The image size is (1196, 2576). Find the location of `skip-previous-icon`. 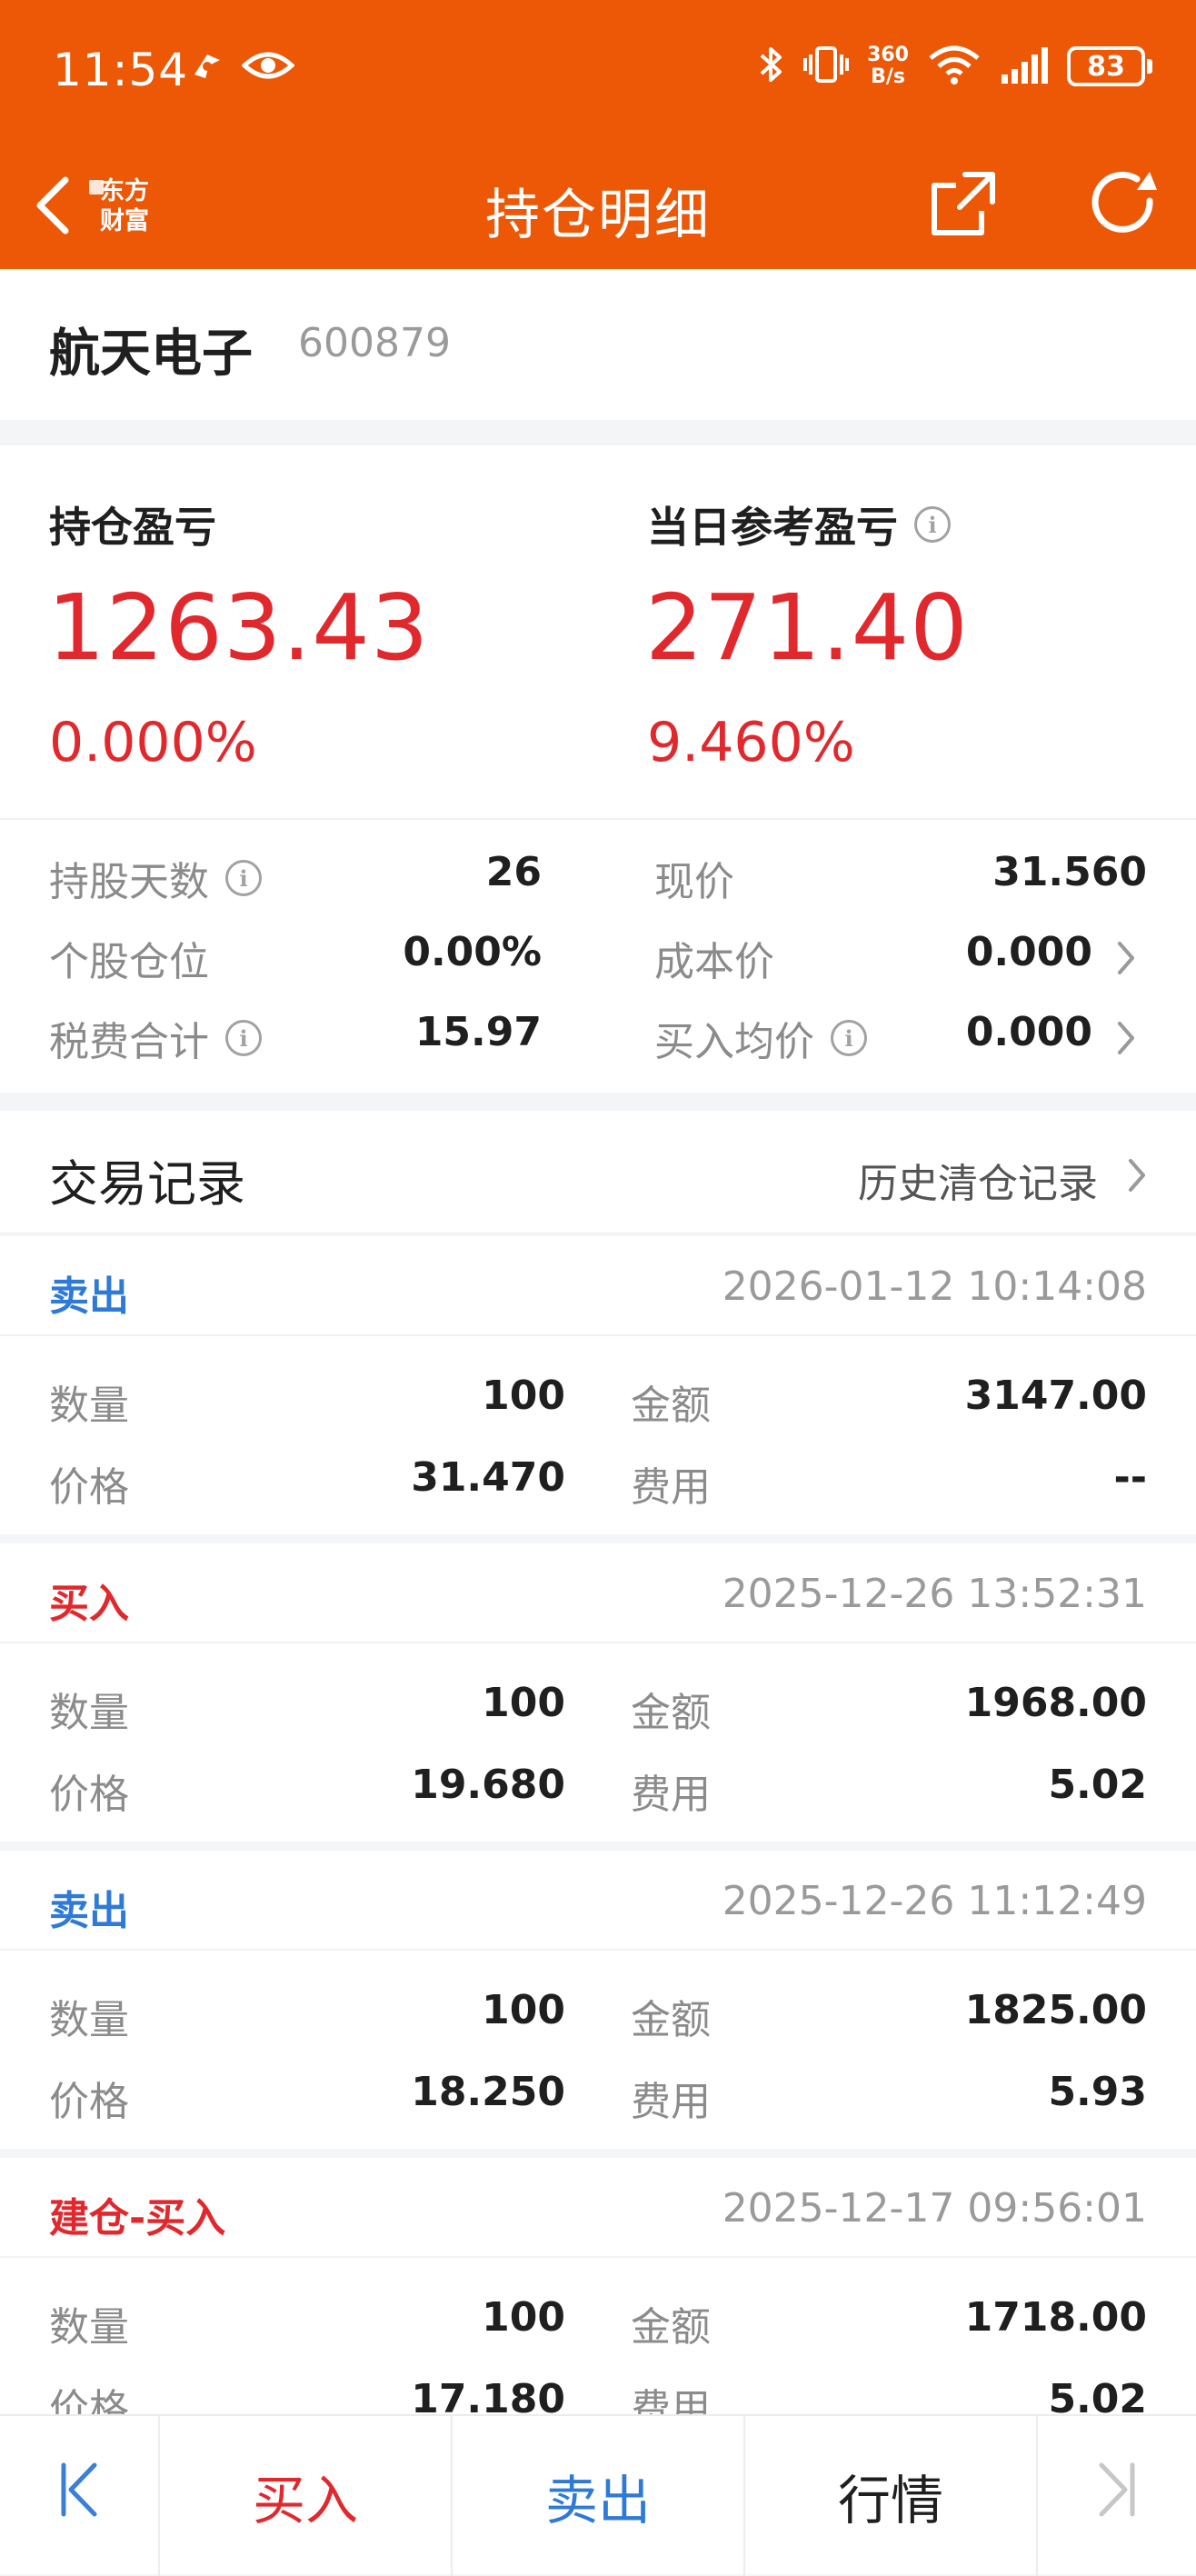

skip-previous-icon is located at coordinates (79, 2496).